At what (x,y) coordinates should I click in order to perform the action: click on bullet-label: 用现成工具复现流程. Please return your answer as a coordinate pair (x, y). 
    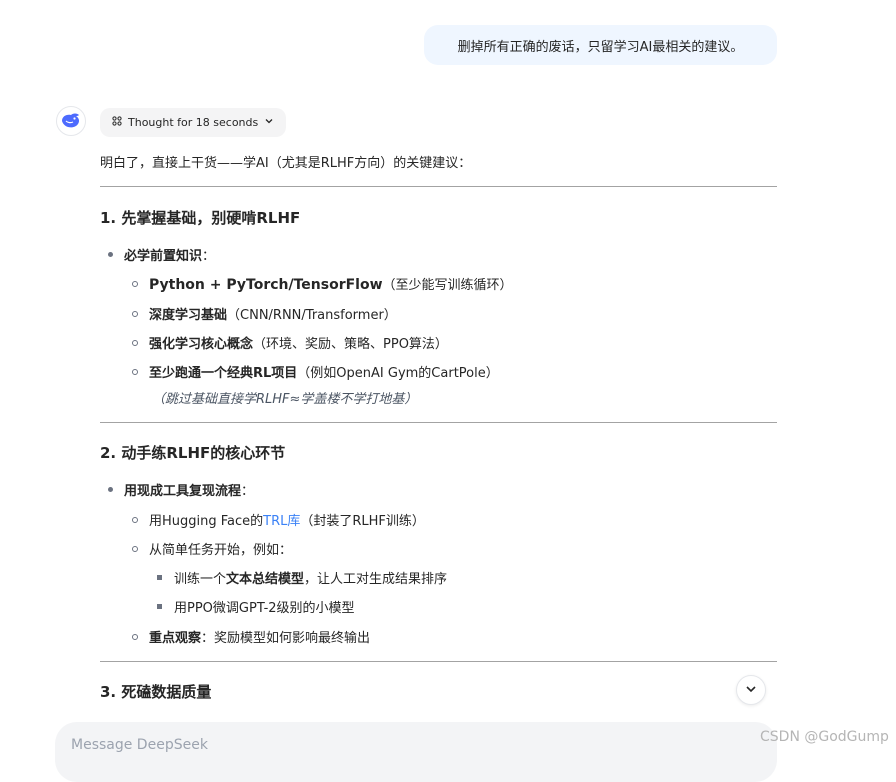
    Looking at the image, I should click on (183, 491).